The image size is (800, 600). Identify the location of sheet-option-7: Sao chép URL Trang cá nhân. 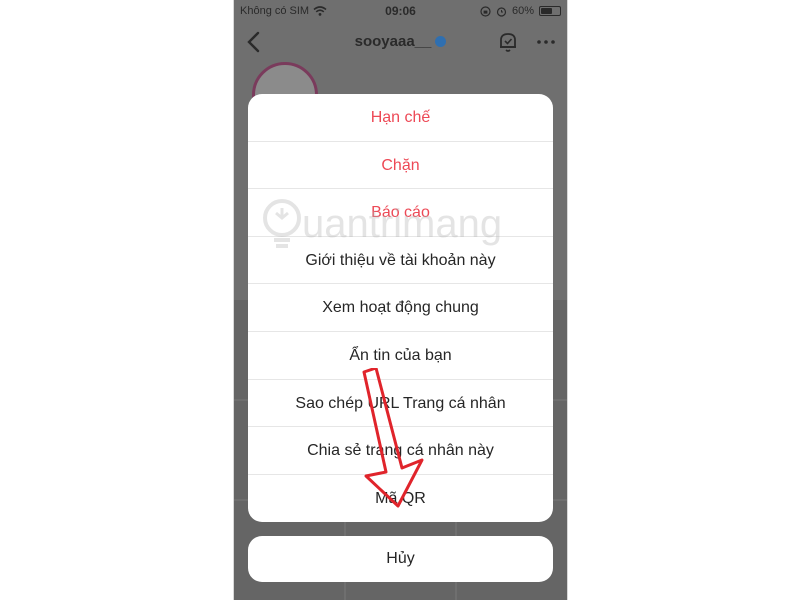
(400, 404).